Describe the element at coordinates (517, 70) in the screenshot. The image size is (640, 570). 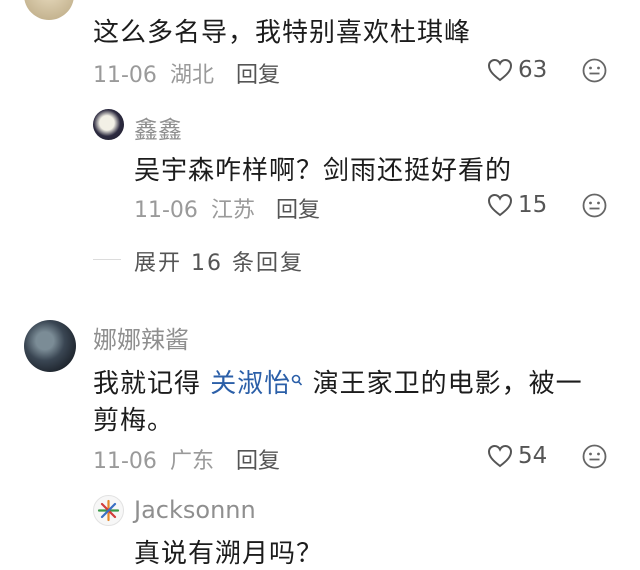
I see `like-button: 63` at that location.